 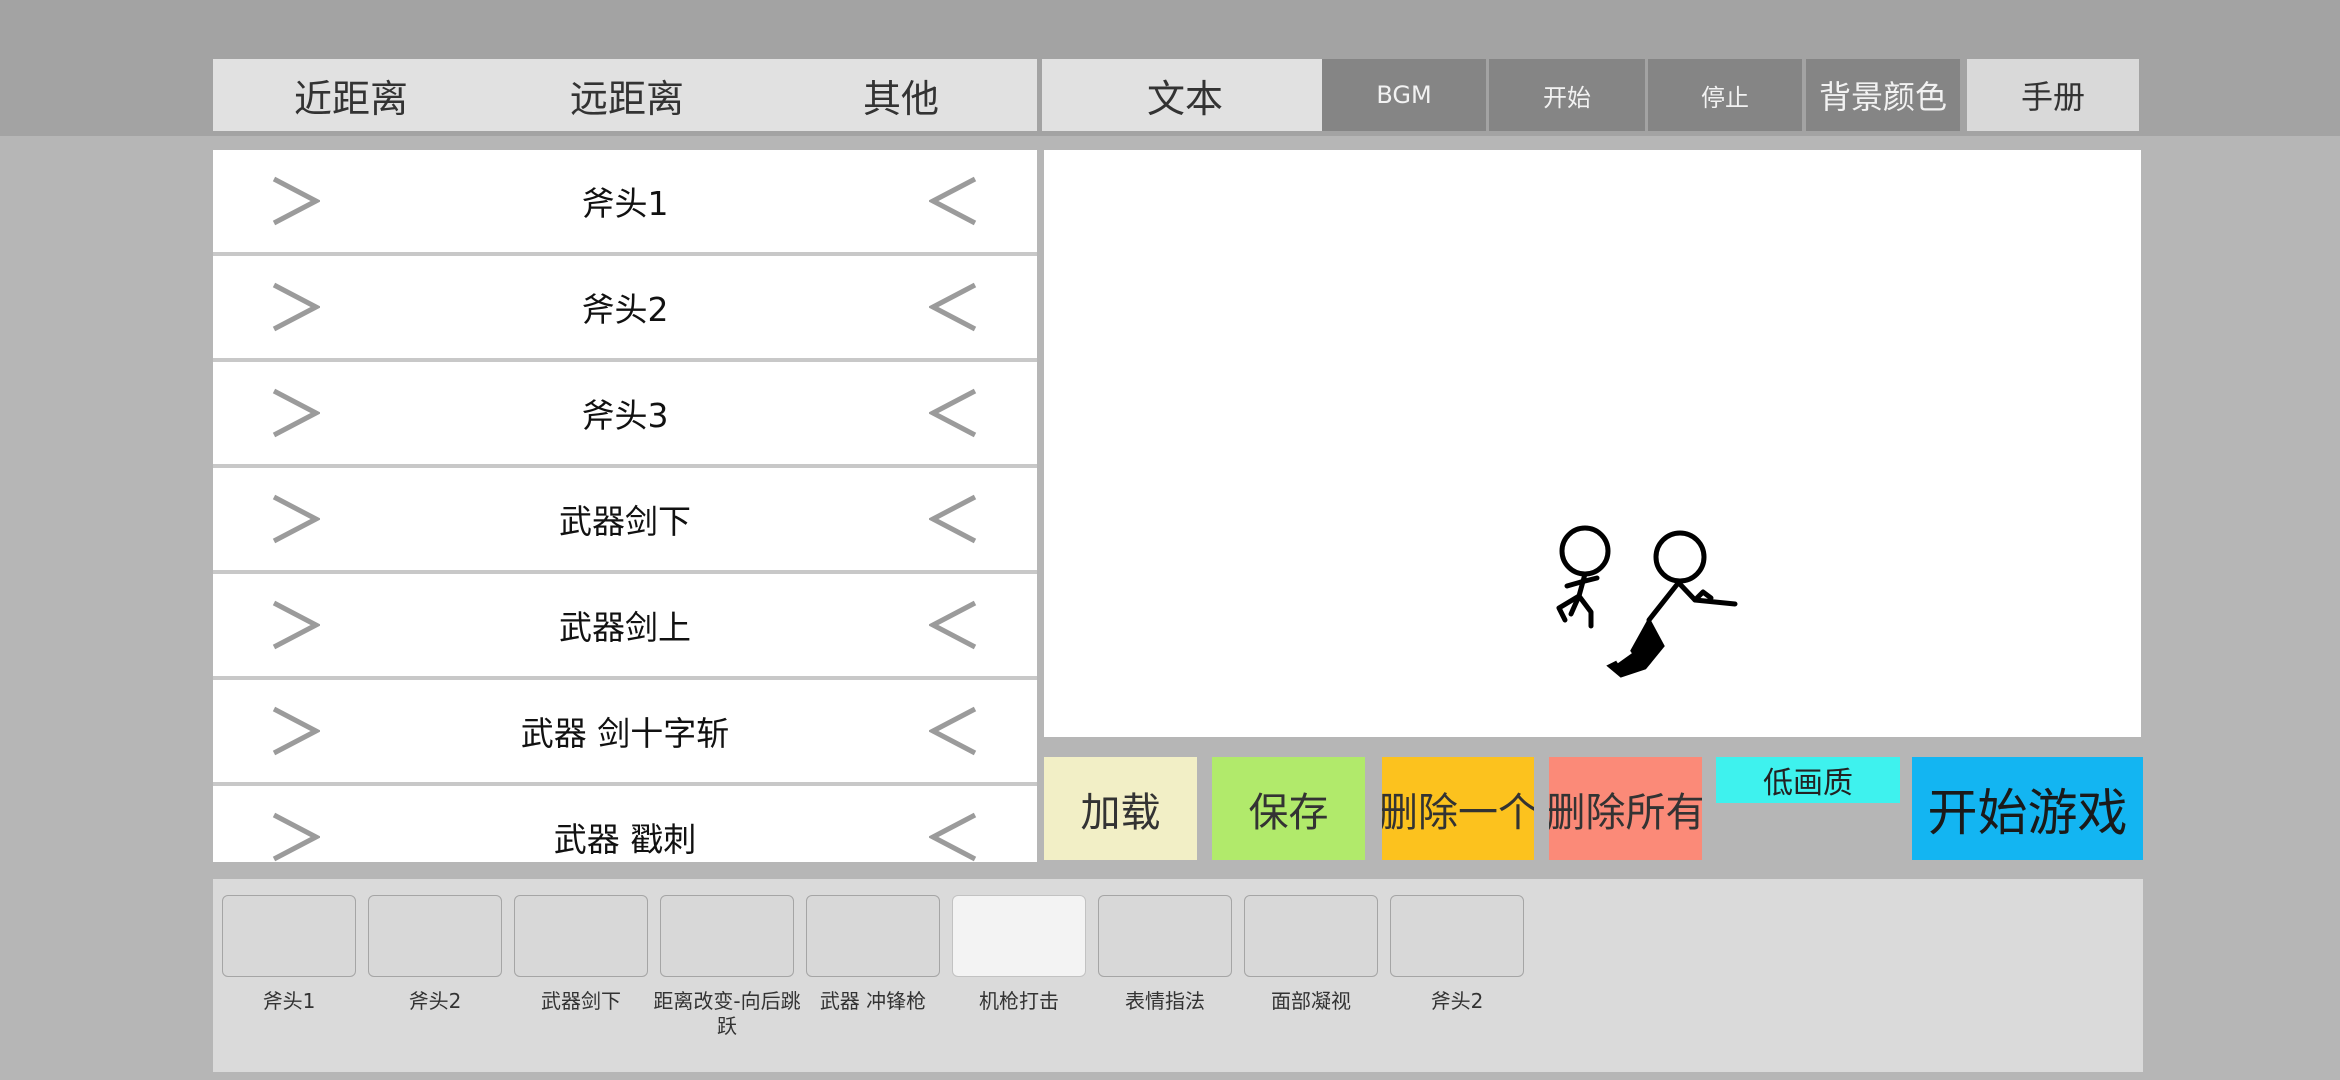 What do you see at coordinates (625, 415) in the screenshot?
I see `list-item-label: 斧头3` at bounding box center [625, 415].